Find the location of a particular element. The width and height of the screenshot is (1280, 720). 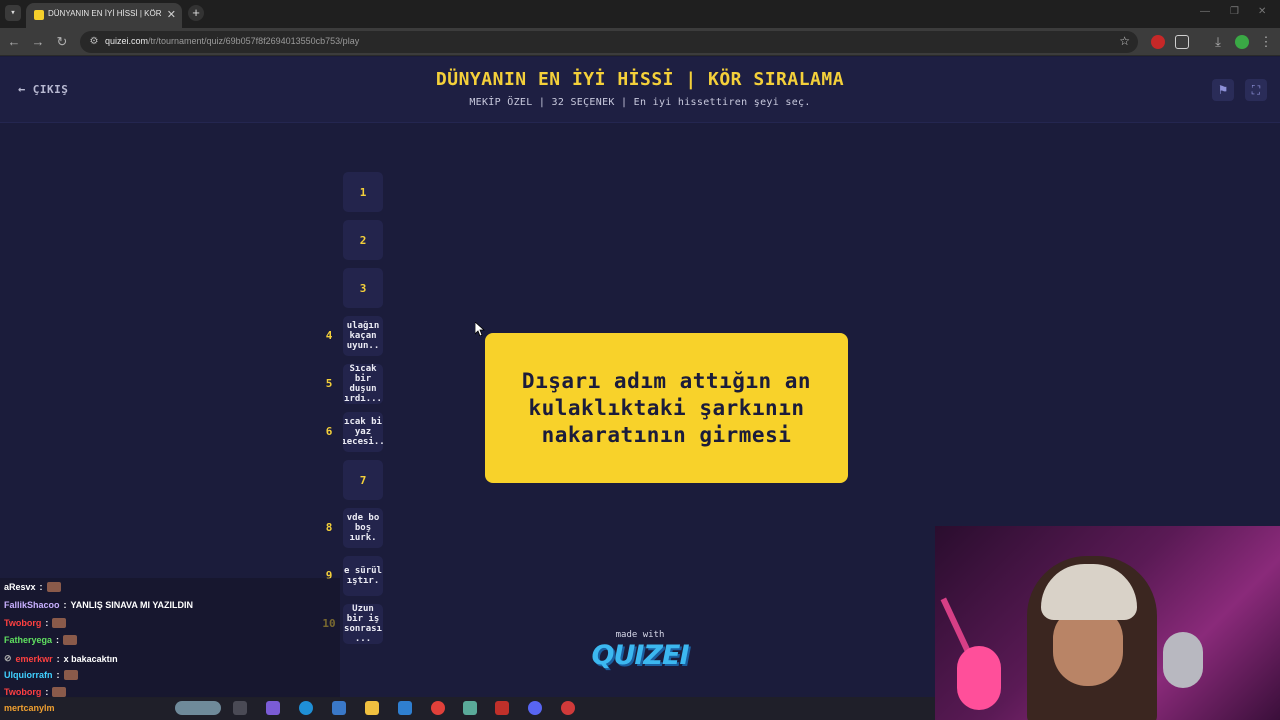

new-tab-button: + is located at coordinates (196, 13).